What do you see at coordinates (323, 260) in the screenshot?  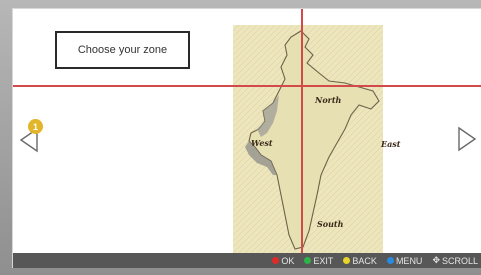 I see `exit-key-label: EXIT` at bounding box center [323, 260].